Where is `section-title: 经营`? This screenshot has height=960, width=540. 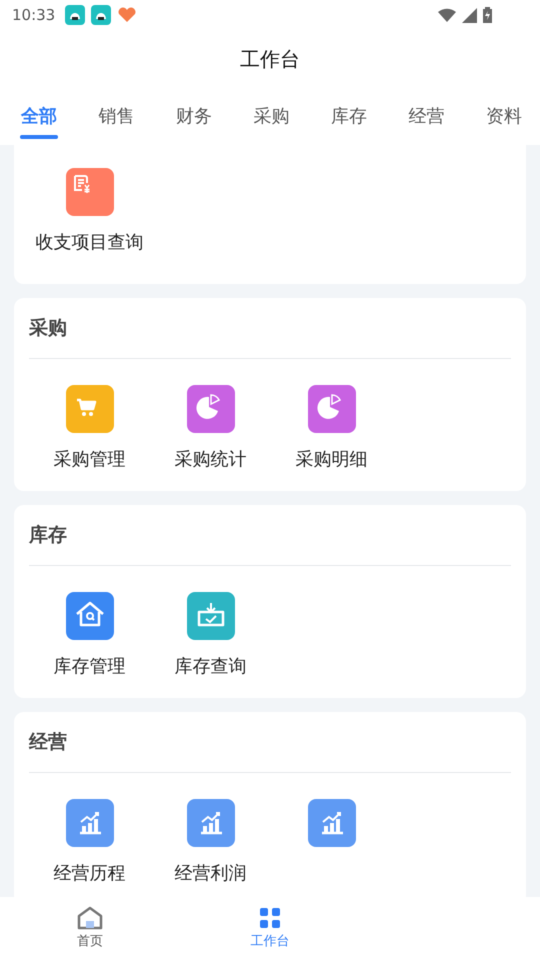
section-title: 经营 is located at coordinates (48, 742).